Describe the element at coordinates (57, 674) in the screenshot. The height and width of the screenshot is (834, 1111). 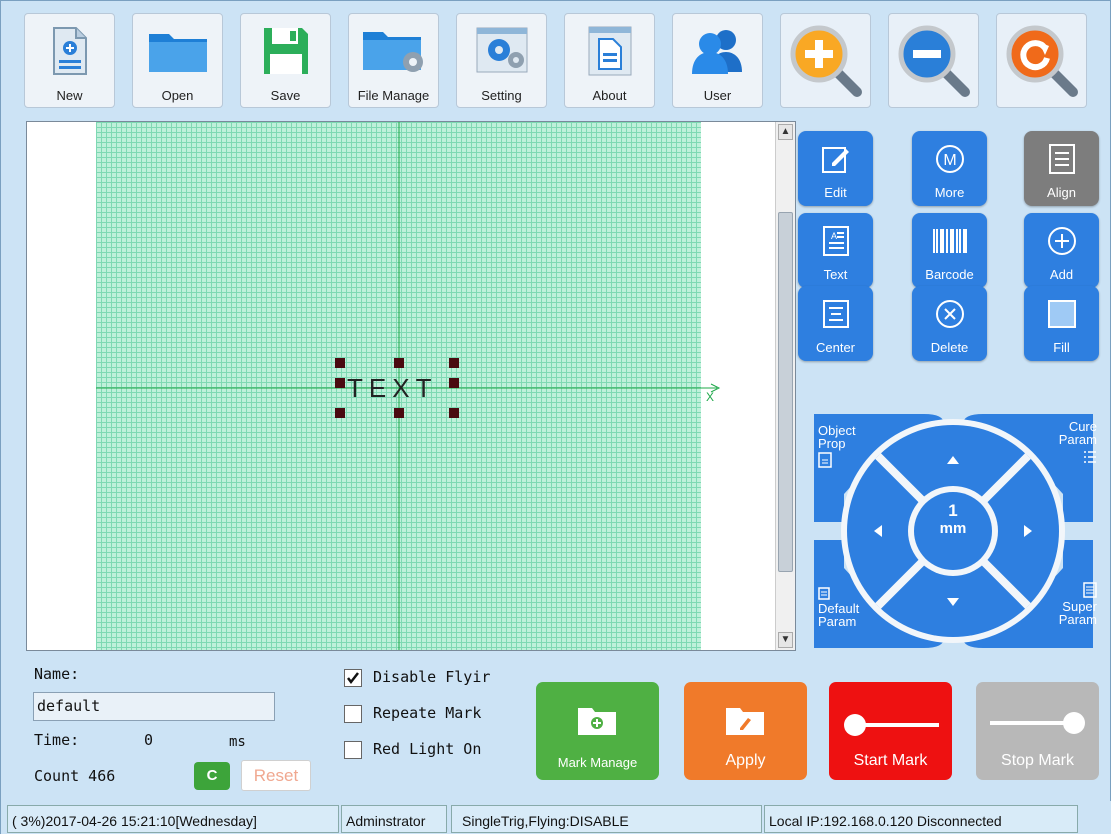
I see `name-label: Name:` at that location.